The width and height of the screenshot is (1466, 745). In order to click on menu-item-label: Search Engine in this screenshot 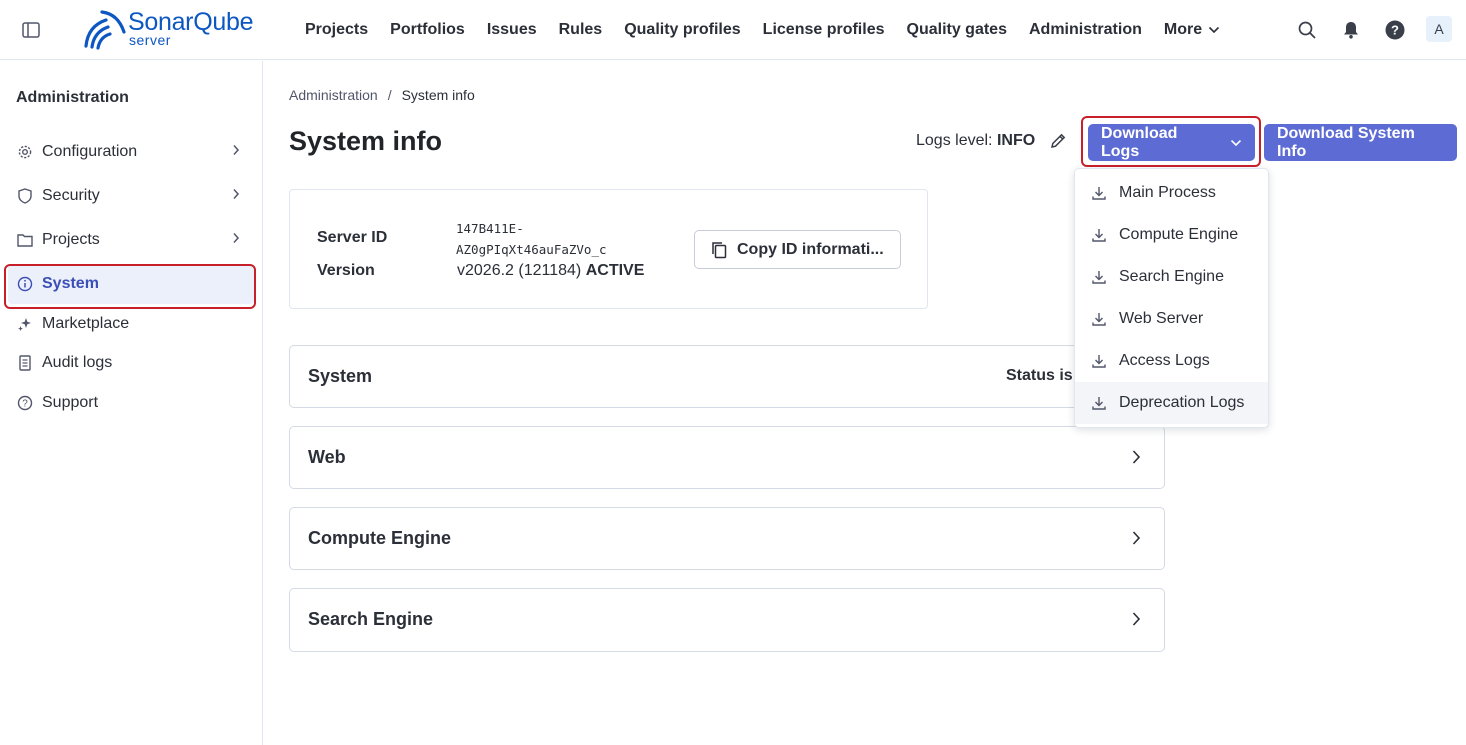, I will do `click(1171, 276)`.